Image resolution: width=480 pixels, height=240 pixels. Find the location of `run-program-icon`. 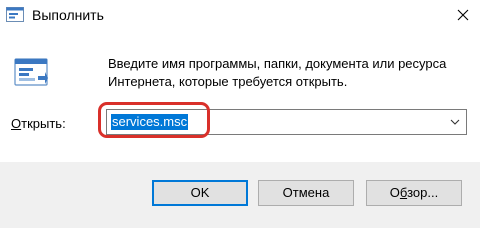

run-program-icon is located at coordinates (31, 72).